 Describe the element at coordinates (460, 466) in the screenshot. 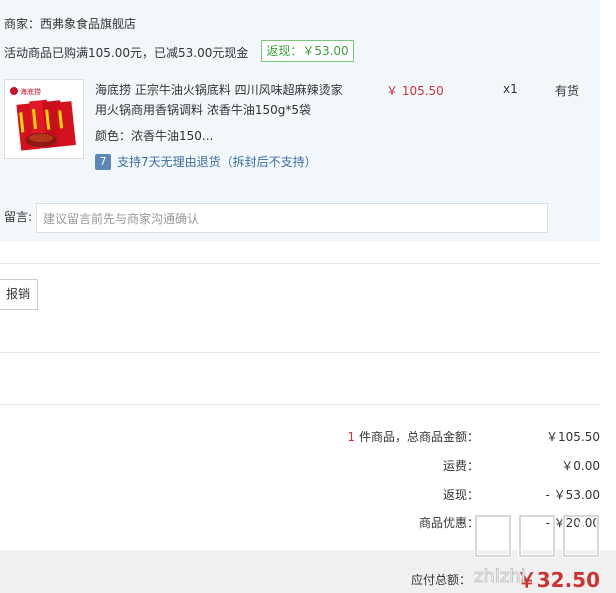

I see `shipping-label: 运费：` at that location.